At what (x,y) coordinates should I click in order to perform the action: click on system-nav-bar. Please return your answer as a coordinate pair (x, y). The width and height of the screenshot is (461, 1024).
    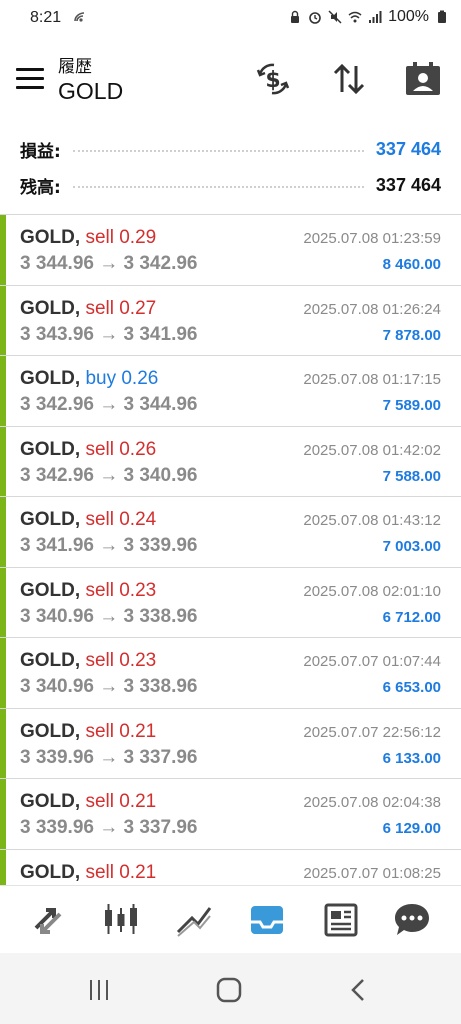
    Looking at the image, I should click on (230, 988).